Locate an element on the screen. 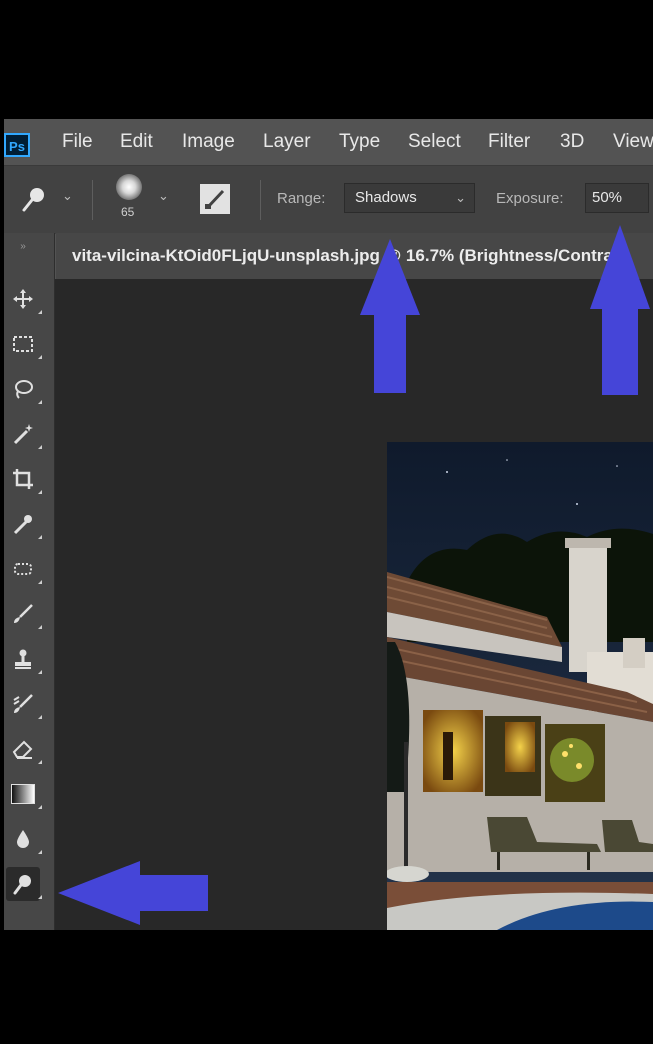 The height and width of the screenshot is (1044, 653). dodge-icon is located at coordinates (24, 884).